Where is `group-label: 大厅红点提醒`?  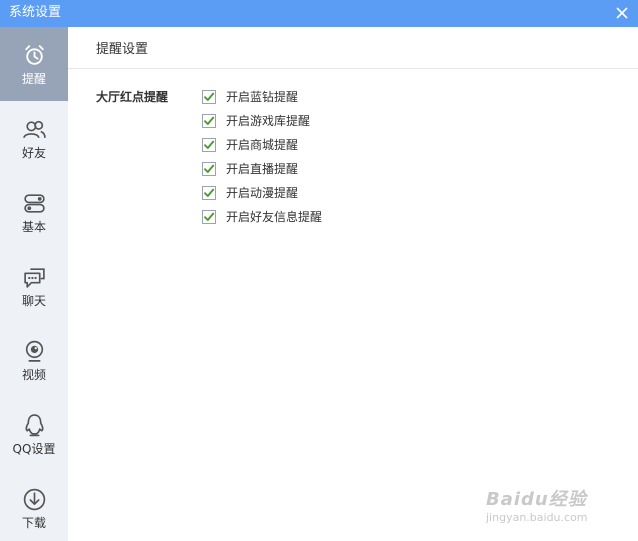 group-label: 大厅红点提醒 is located at coordinates (132, 97).